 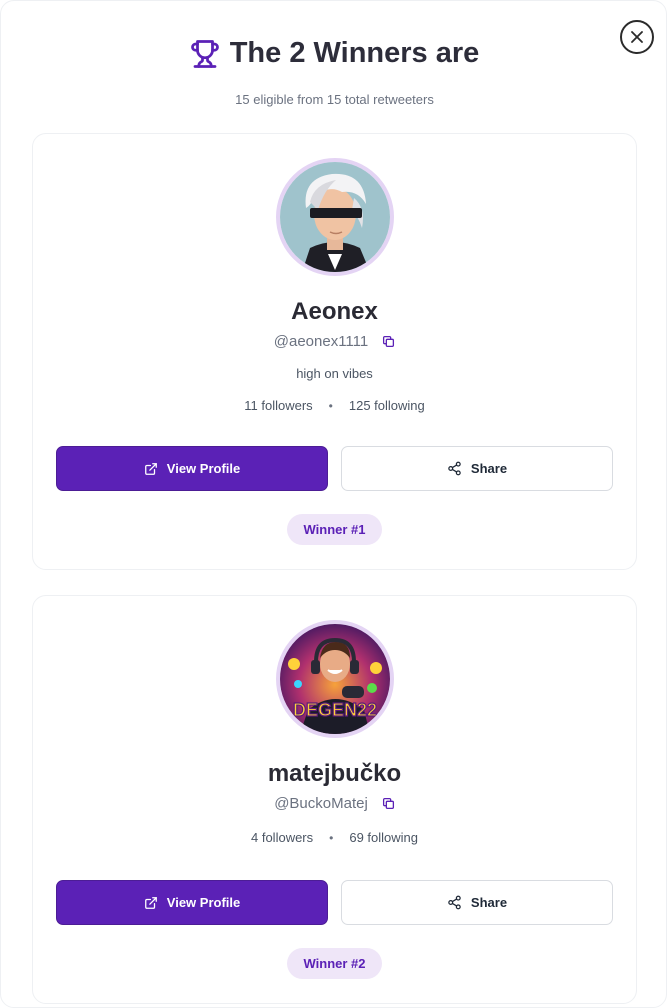 I want to click on eligible-summary: 15 eligible from 15 total retweeters, so click(x=334, y=99).